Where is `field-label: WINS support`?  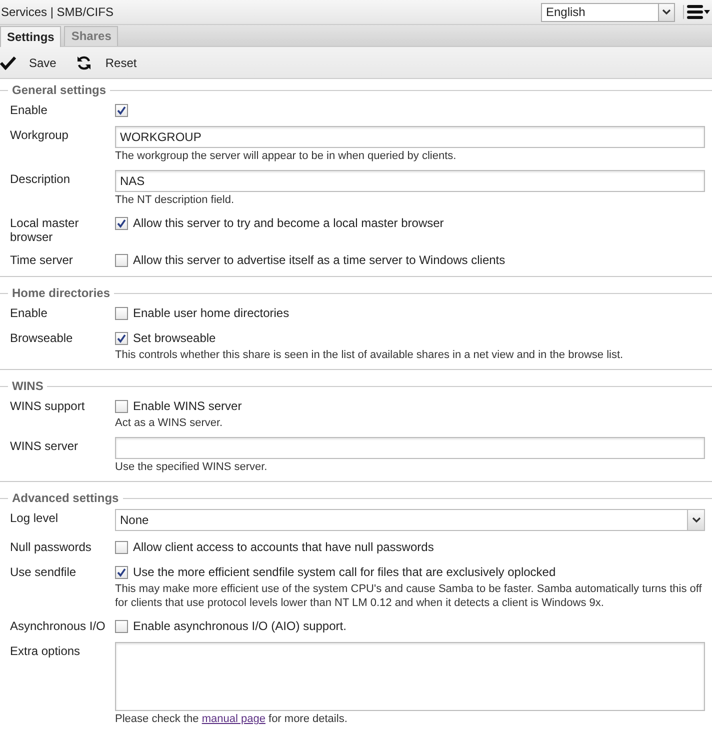 field-label: WINS support is located at coordinates (47, 406).